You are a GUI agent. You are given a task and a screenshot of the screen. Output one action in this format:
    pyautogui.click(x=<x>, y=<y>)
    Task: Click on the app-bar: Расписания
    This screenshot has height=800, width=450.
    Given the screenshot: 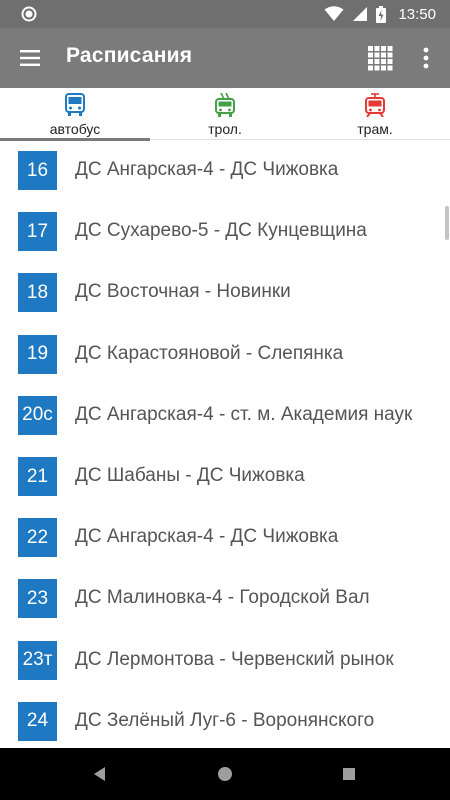 What is the action you would take?
    pyautogui.click(x=225, y=58)
    